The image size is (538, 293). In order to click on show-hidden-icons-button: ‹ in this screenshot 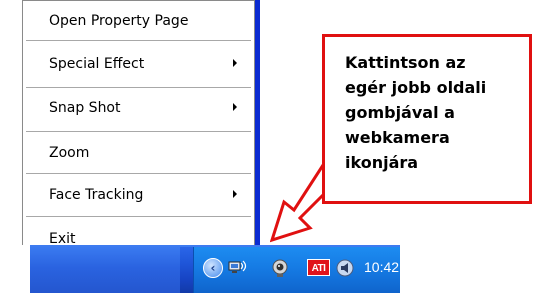, I will do `click(213, 268)`.